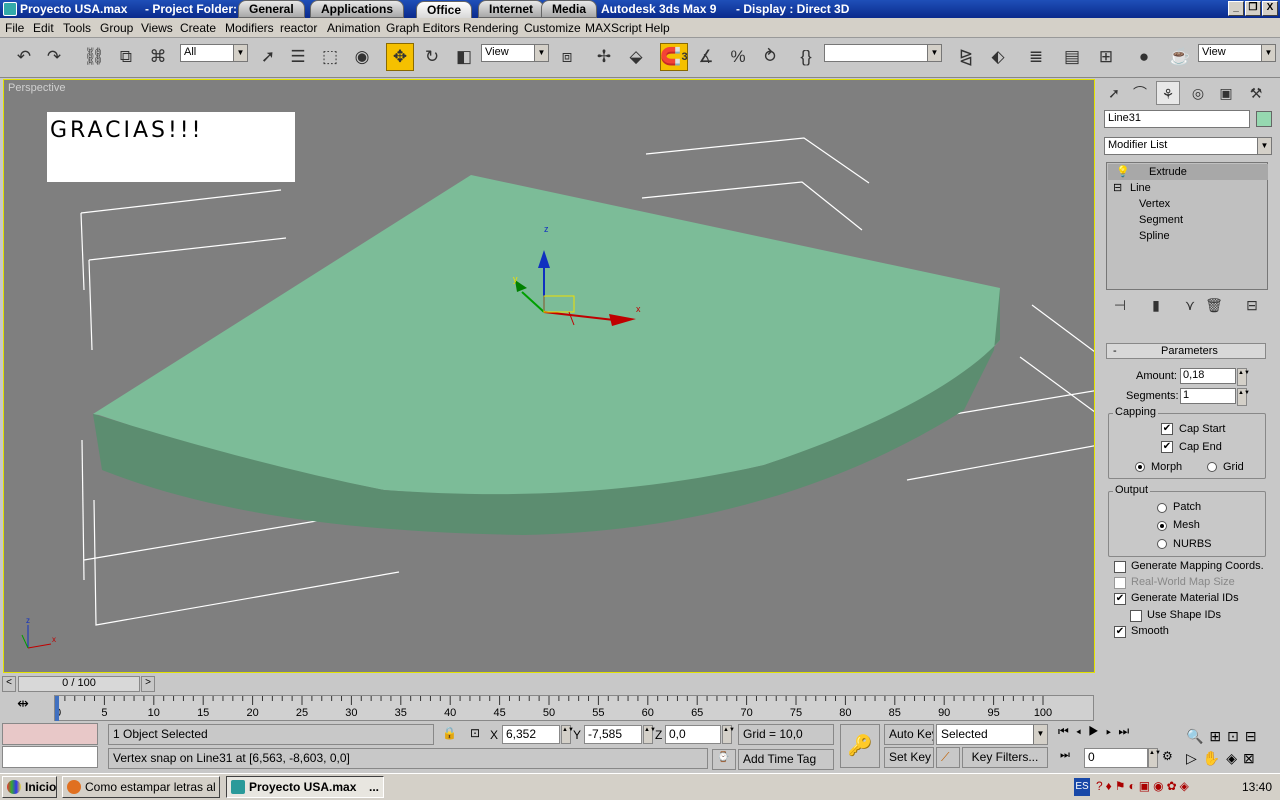  Describe the element at coordinates (1140, 188) in the screenshot. I see `stack-item-line: Line` at that location.